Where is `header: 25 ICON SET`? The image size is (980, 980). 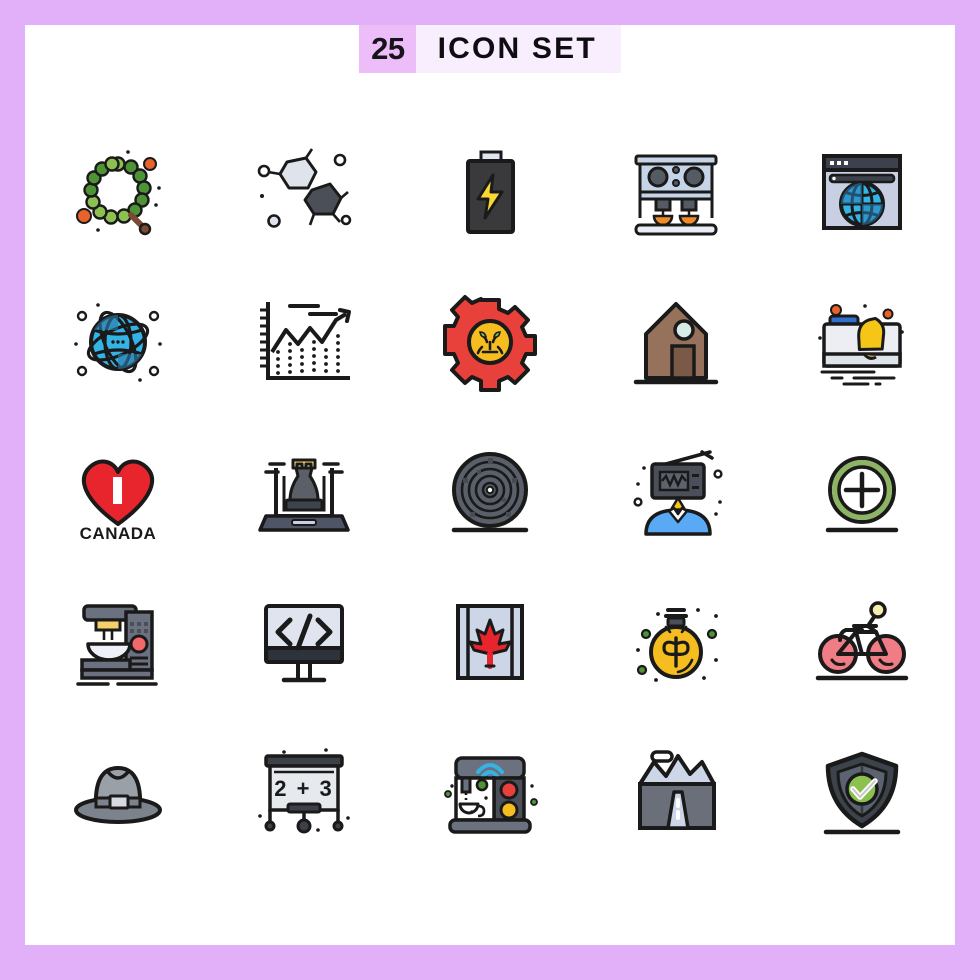 header: 25 ICON SET is located at coordinates (490, 54).